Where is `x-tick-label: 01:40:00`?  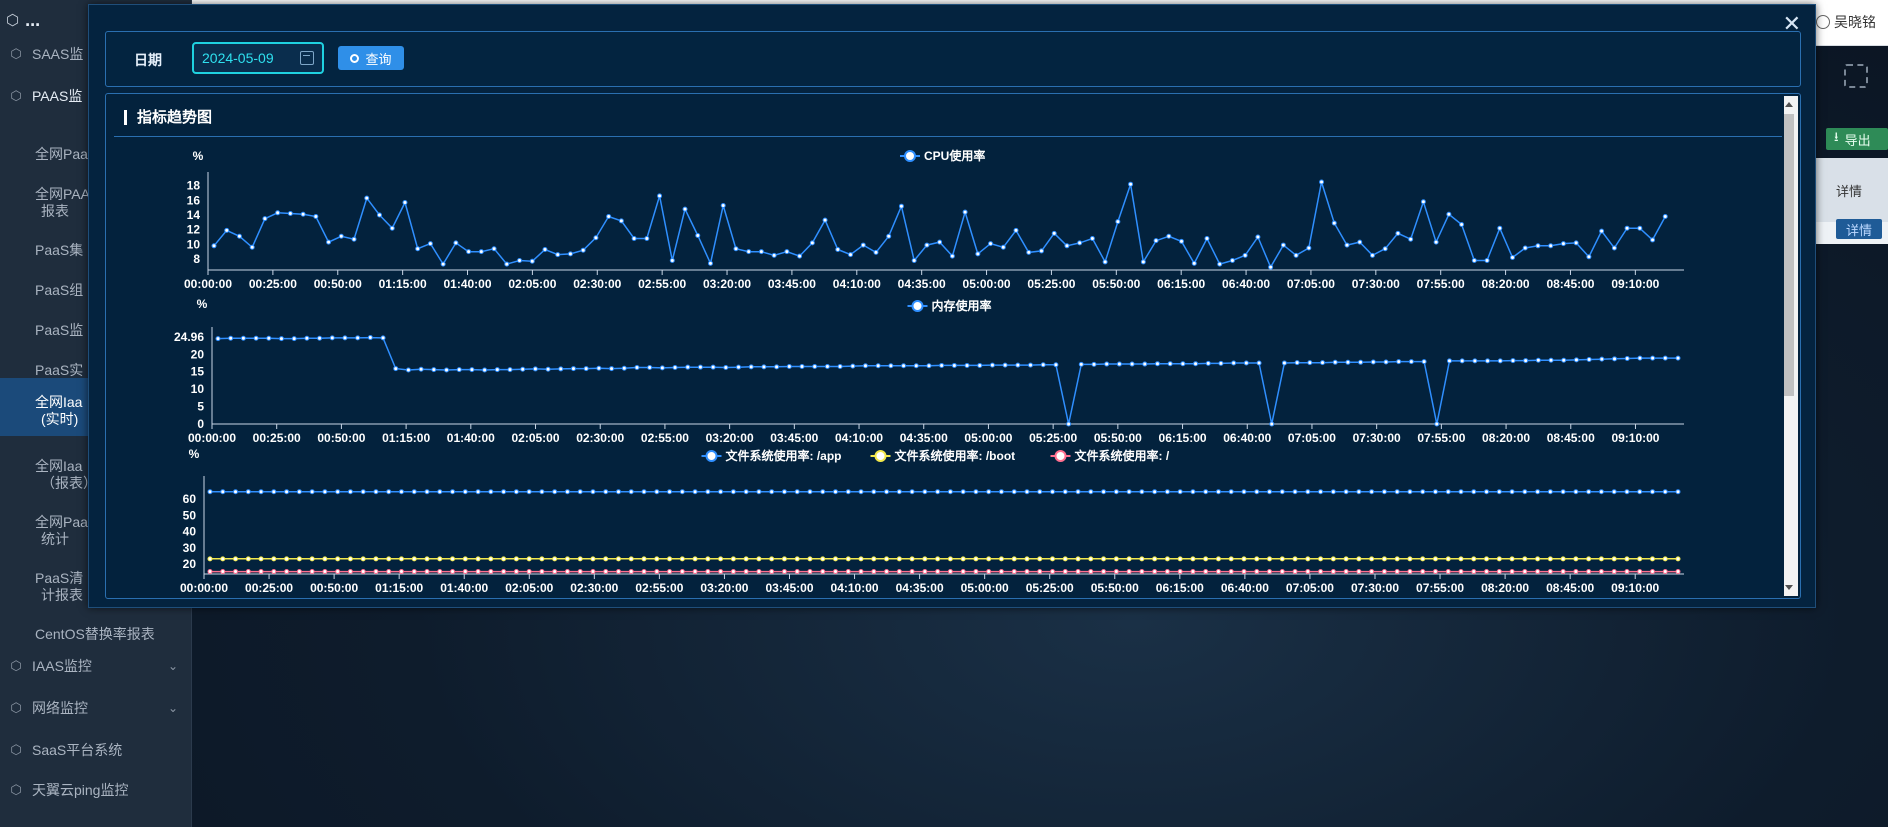
x-tick-label: 01:40:00 is located at coordinates (467, 284).